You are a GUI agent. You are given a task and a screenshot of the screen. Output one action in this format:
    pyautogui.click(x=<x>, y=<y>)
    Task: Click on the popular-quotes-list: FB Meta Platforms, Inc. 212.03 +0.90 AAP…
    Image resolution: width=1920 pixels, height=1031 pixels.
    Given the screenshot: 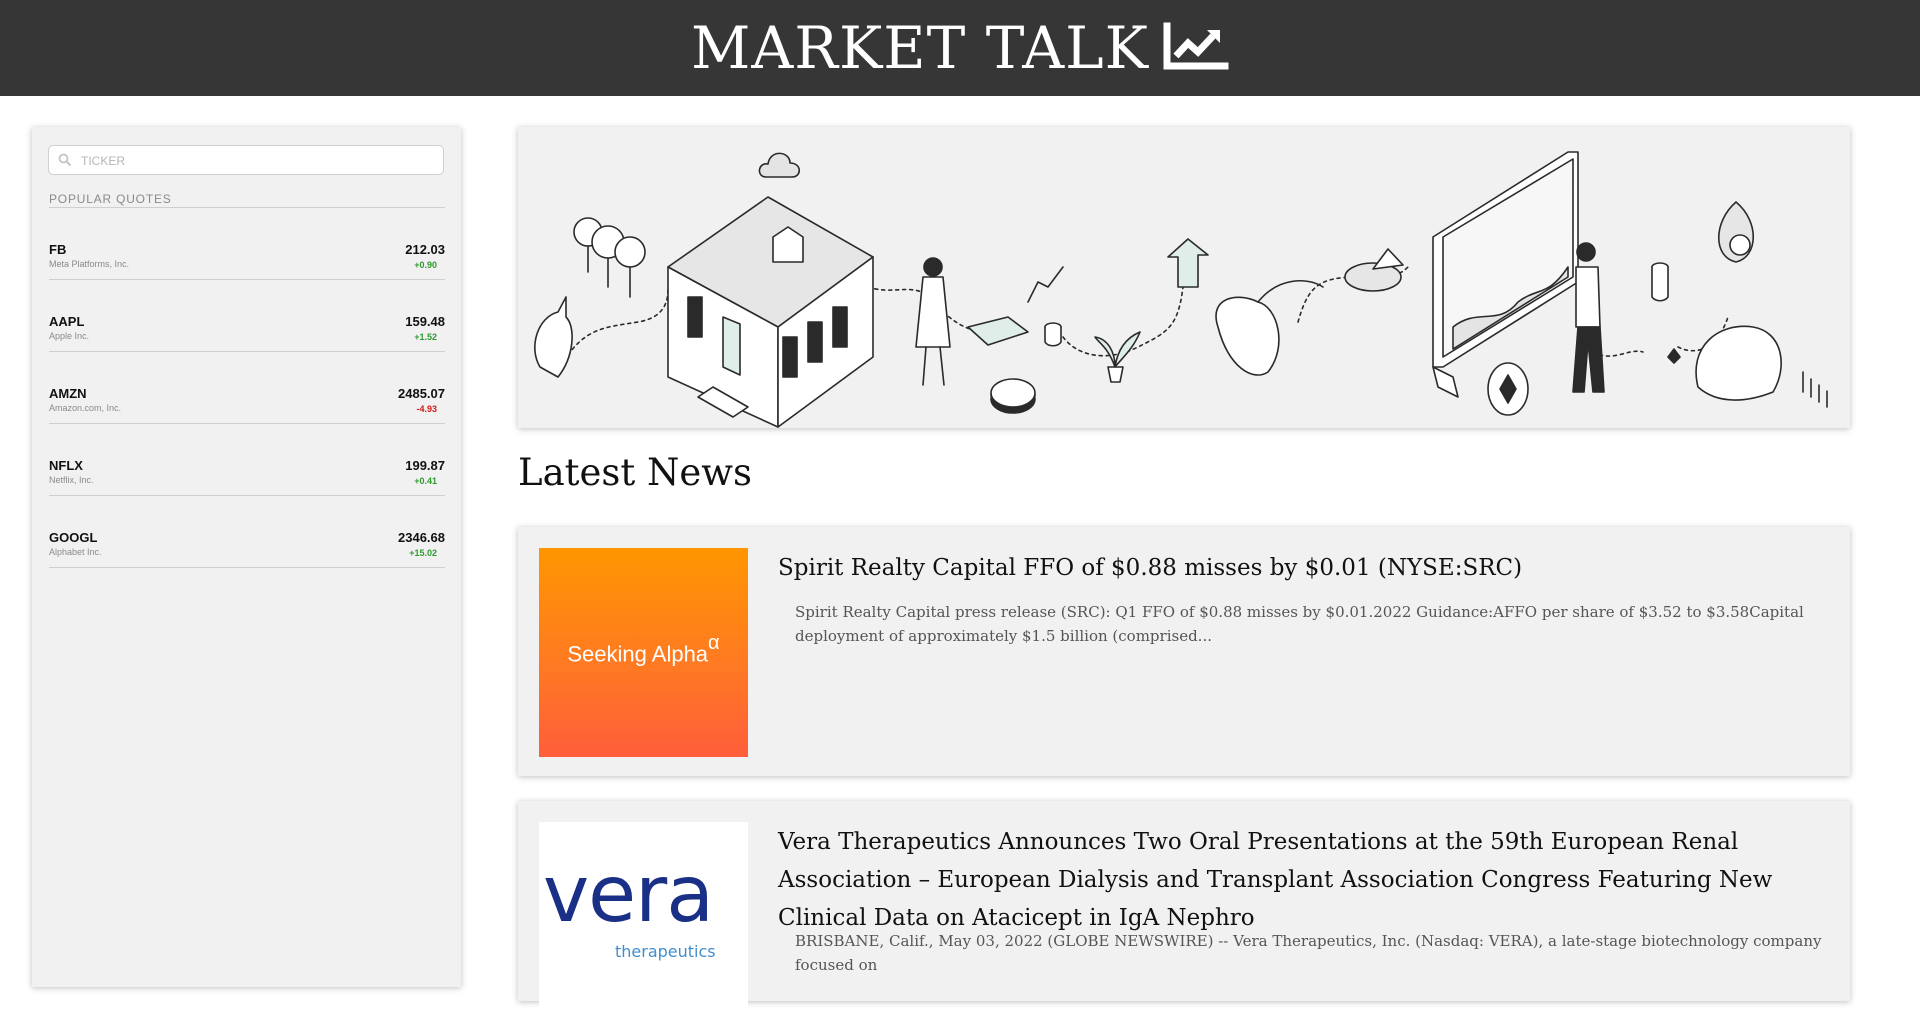 What is the action you would take?
    pyautogui.click(x=247, y=388)
    